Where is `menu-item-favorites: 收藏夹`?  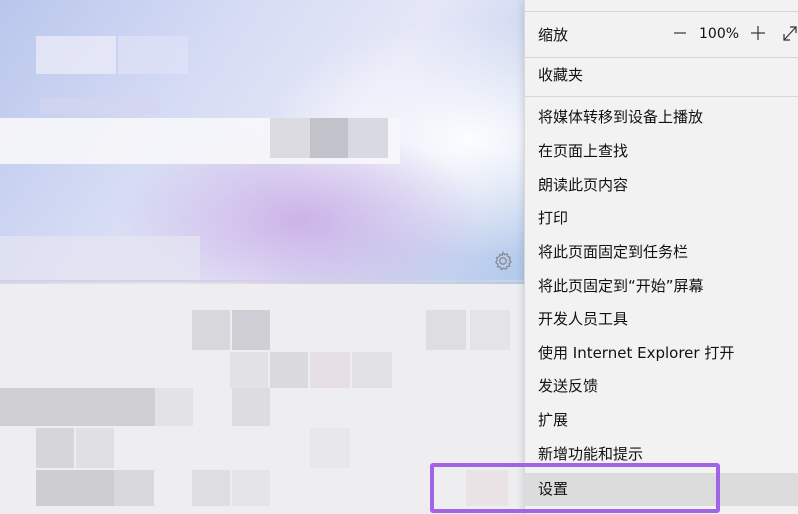
menu-item-favorites: 收藏夹 is located at coordinates (661, 75).